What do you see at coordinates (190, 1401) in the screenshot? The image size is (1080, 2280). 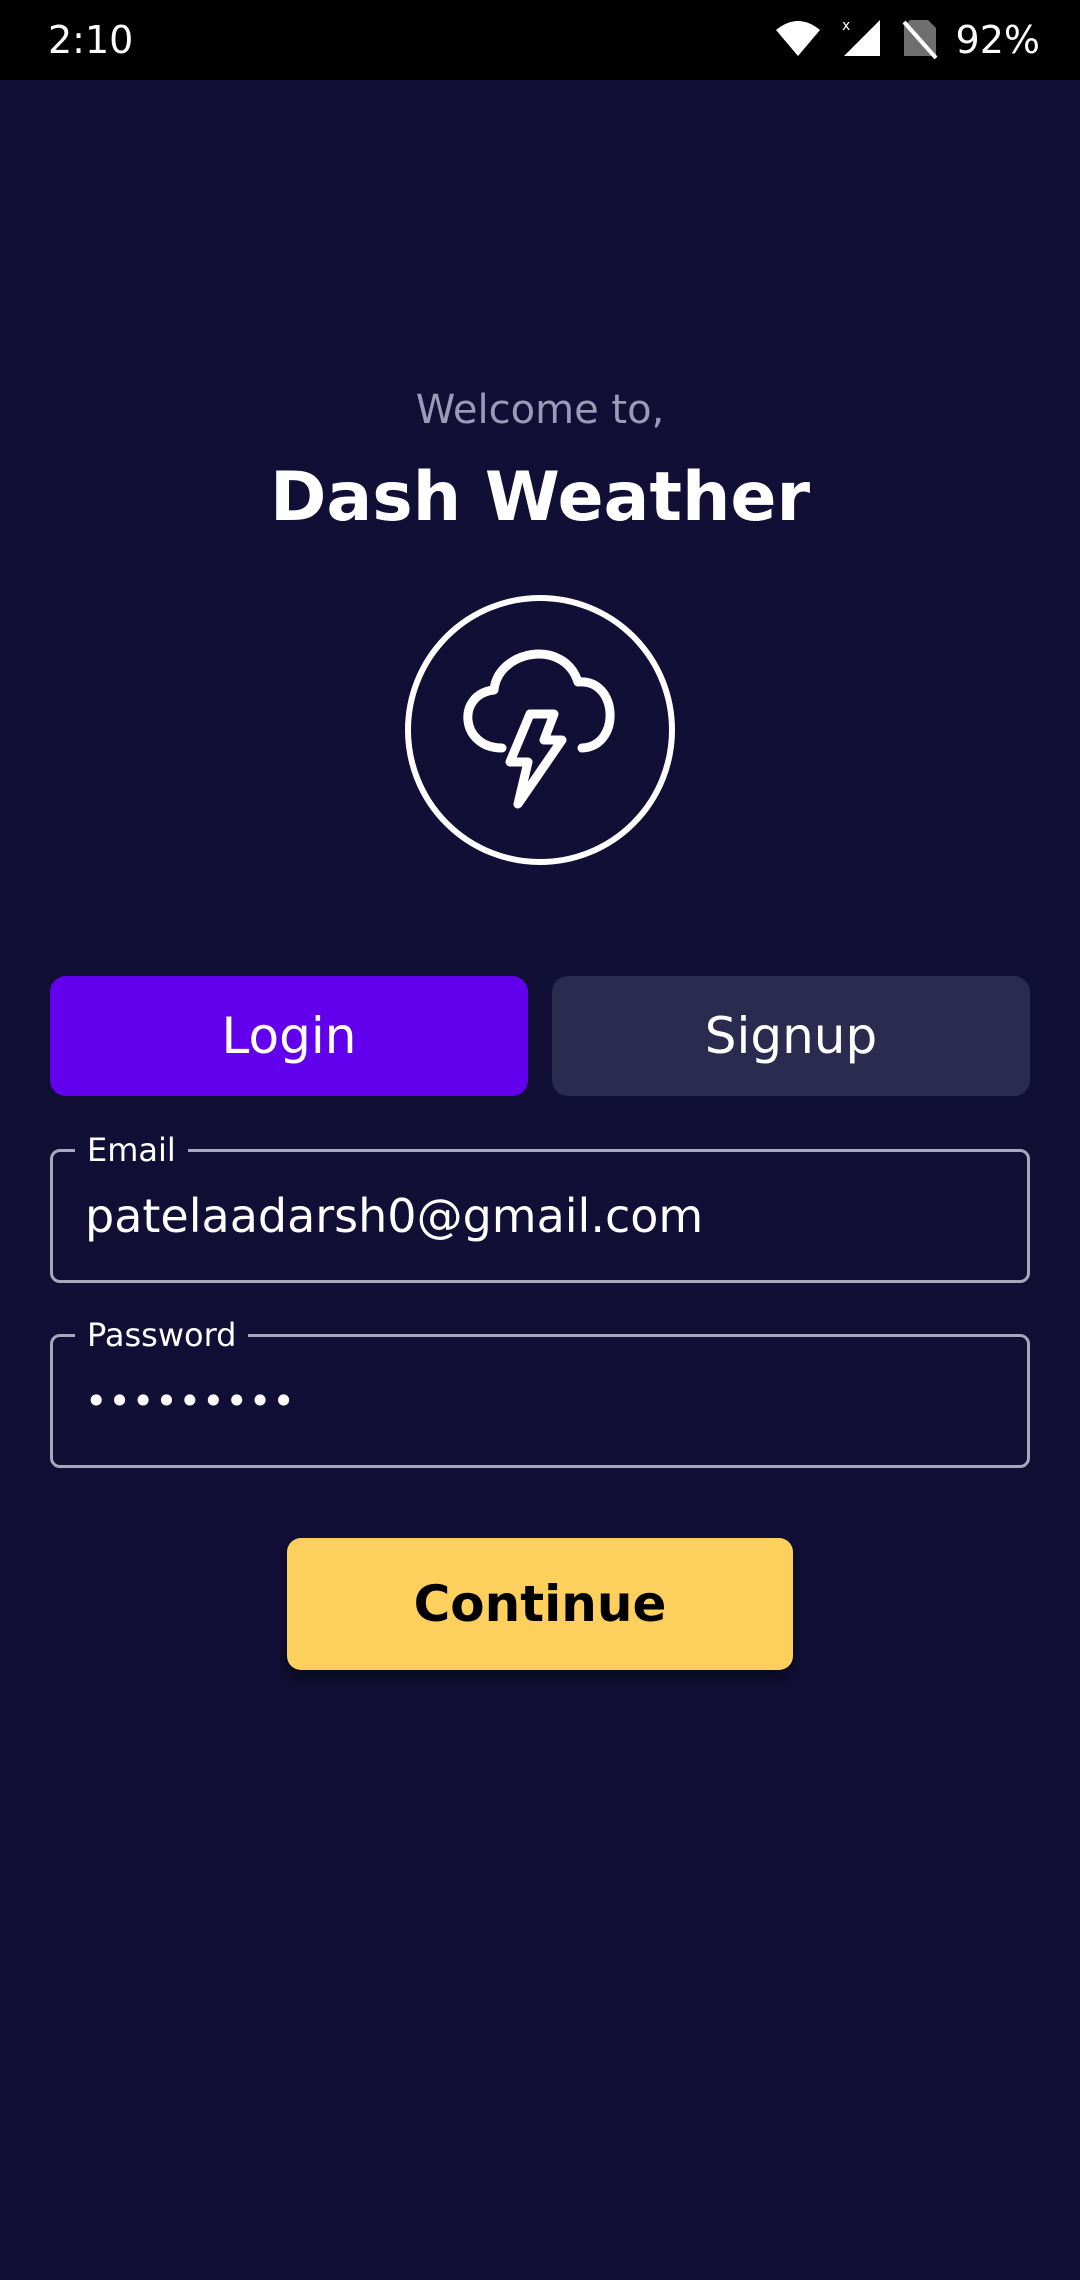 I see `password-value: •••••••••` at bounding box center [190, 1401].